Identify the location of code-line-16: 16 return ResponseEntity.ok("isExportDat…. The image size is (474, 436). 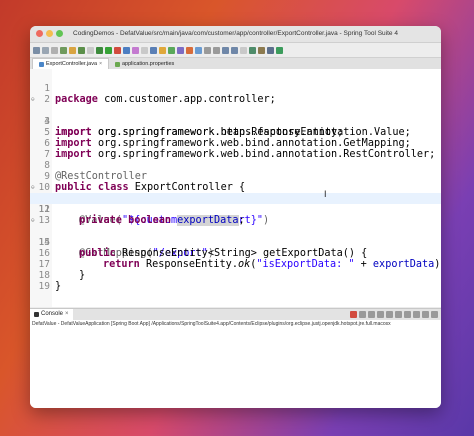
(235, 253).